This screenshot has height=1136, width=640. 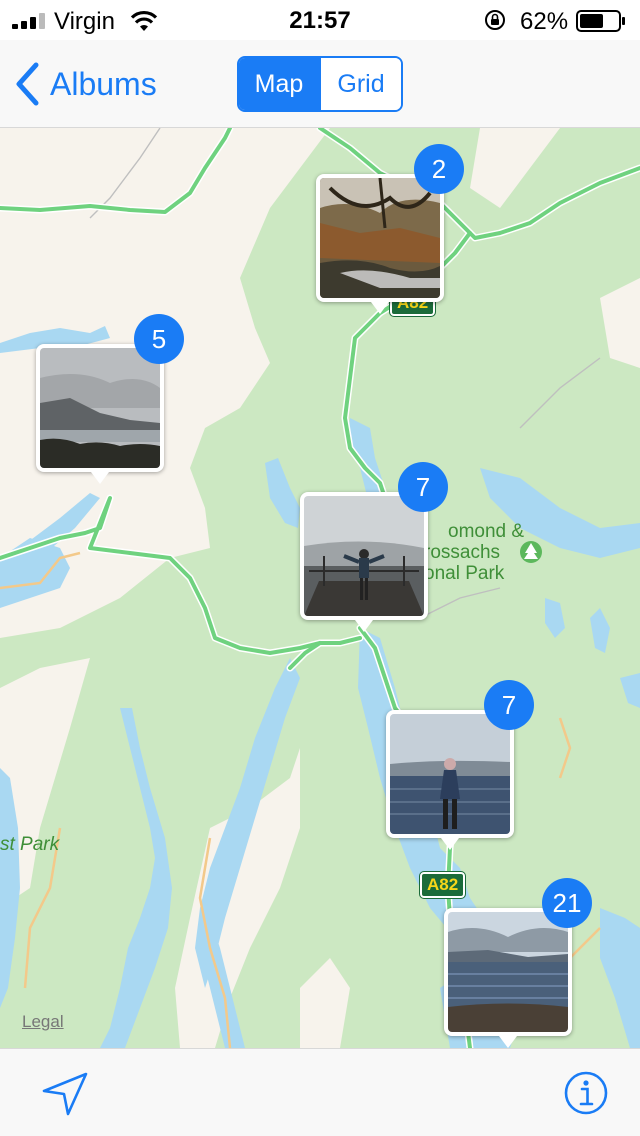 I want to click on photo-cluster-pin: 2, so click(x=390, y=229).